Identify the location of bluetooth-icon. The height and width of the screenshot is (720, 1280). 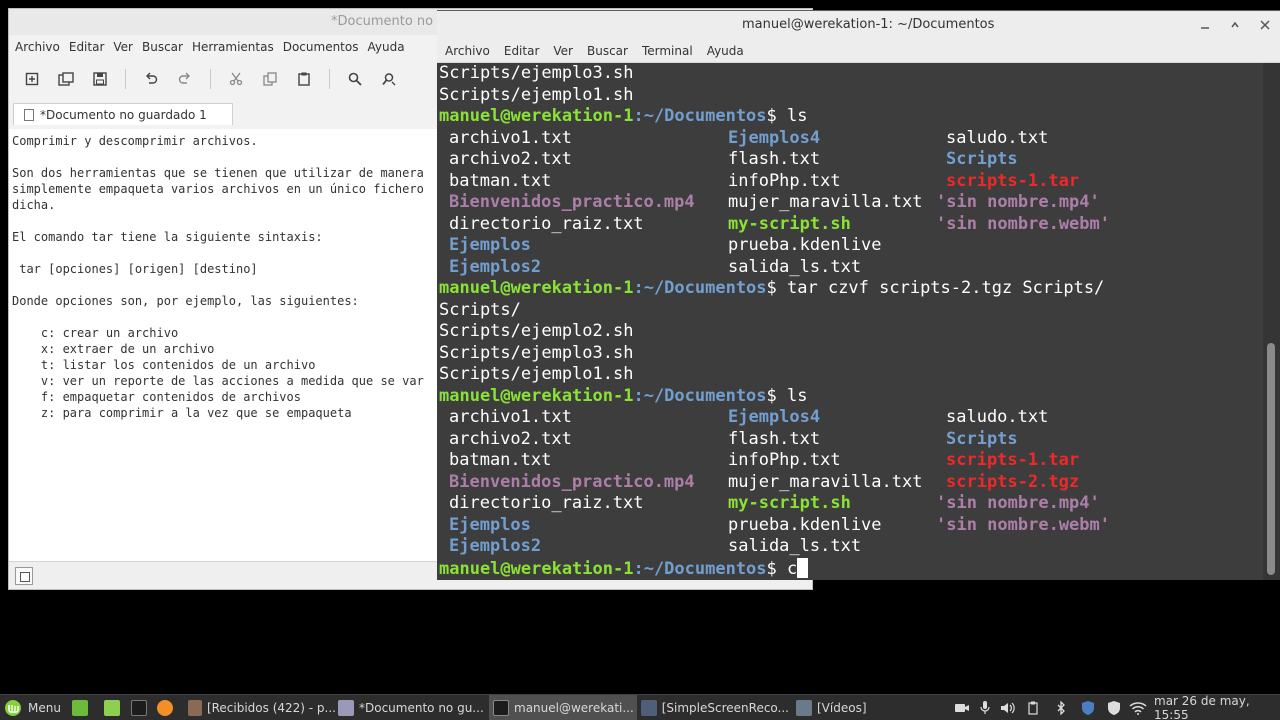
(1061, 708).